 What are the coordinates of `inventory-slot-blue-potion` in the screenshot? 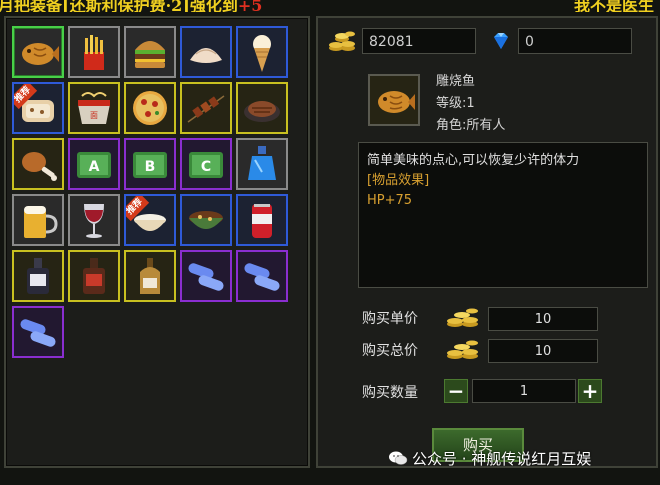 It's located at (262, 164).